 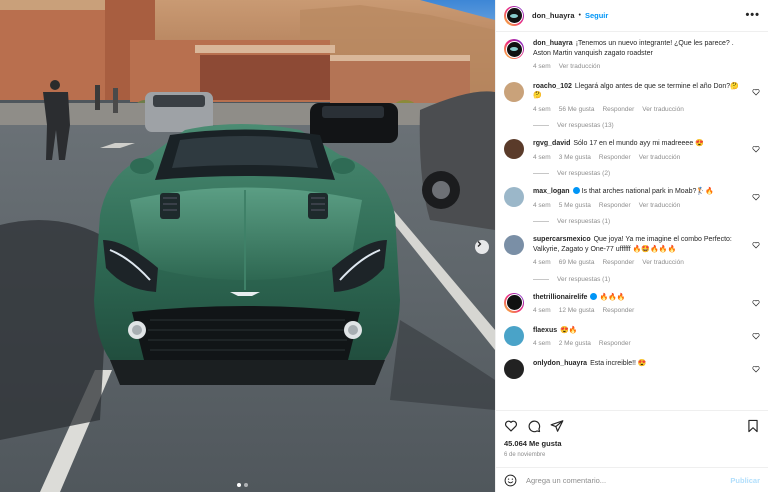 I want to click on comment-username: onlydon_huayra, so click(x=560, y=363).